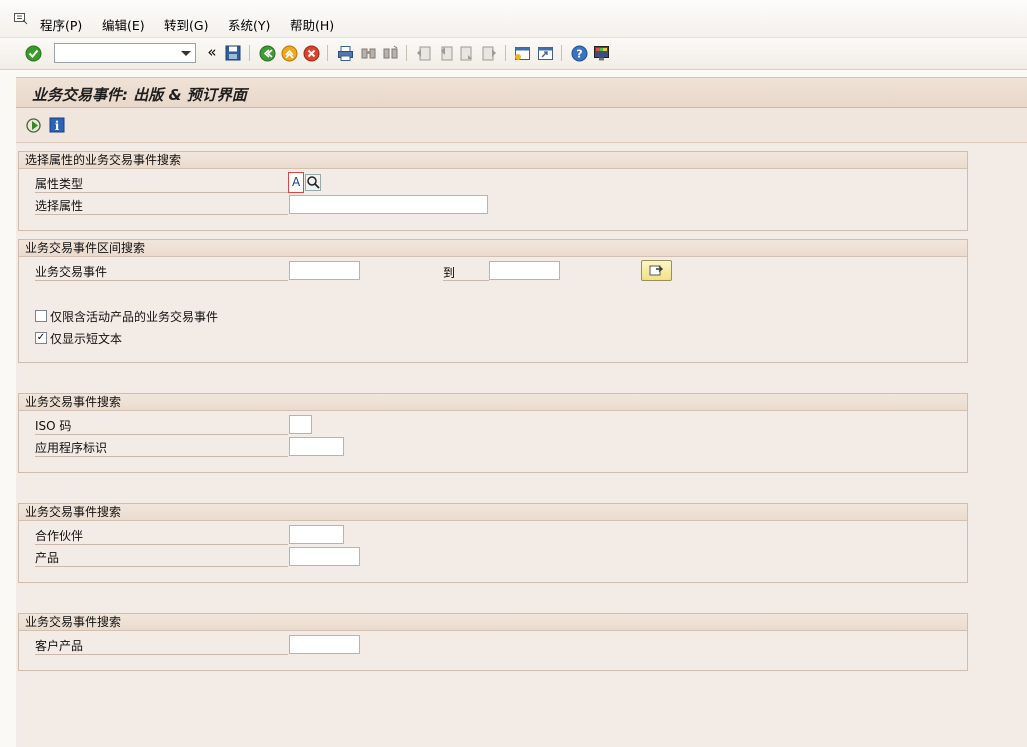 The height and width of the screenshot is (747, 1027). Describe the element at coordinates (41, 338) in the screenshot. I see `short-text-only-checkbox: ✓` at that location.